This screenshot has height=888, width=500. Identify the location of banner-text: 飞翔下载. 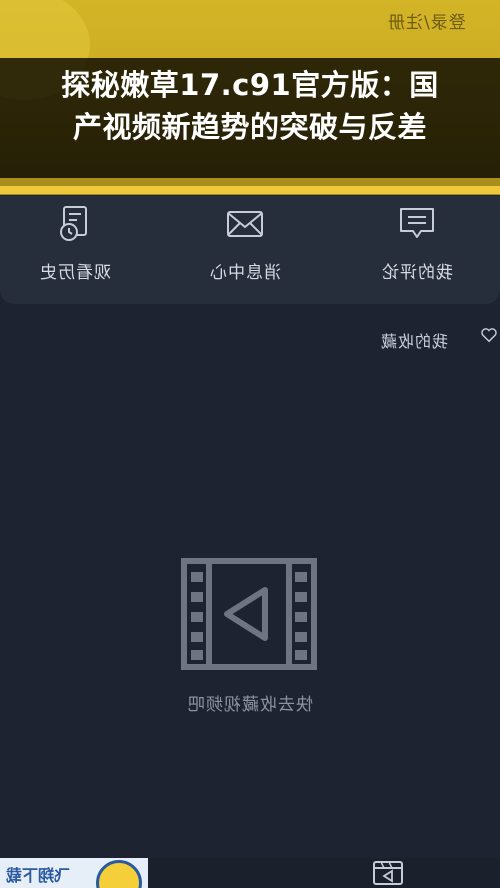
(38, 875).